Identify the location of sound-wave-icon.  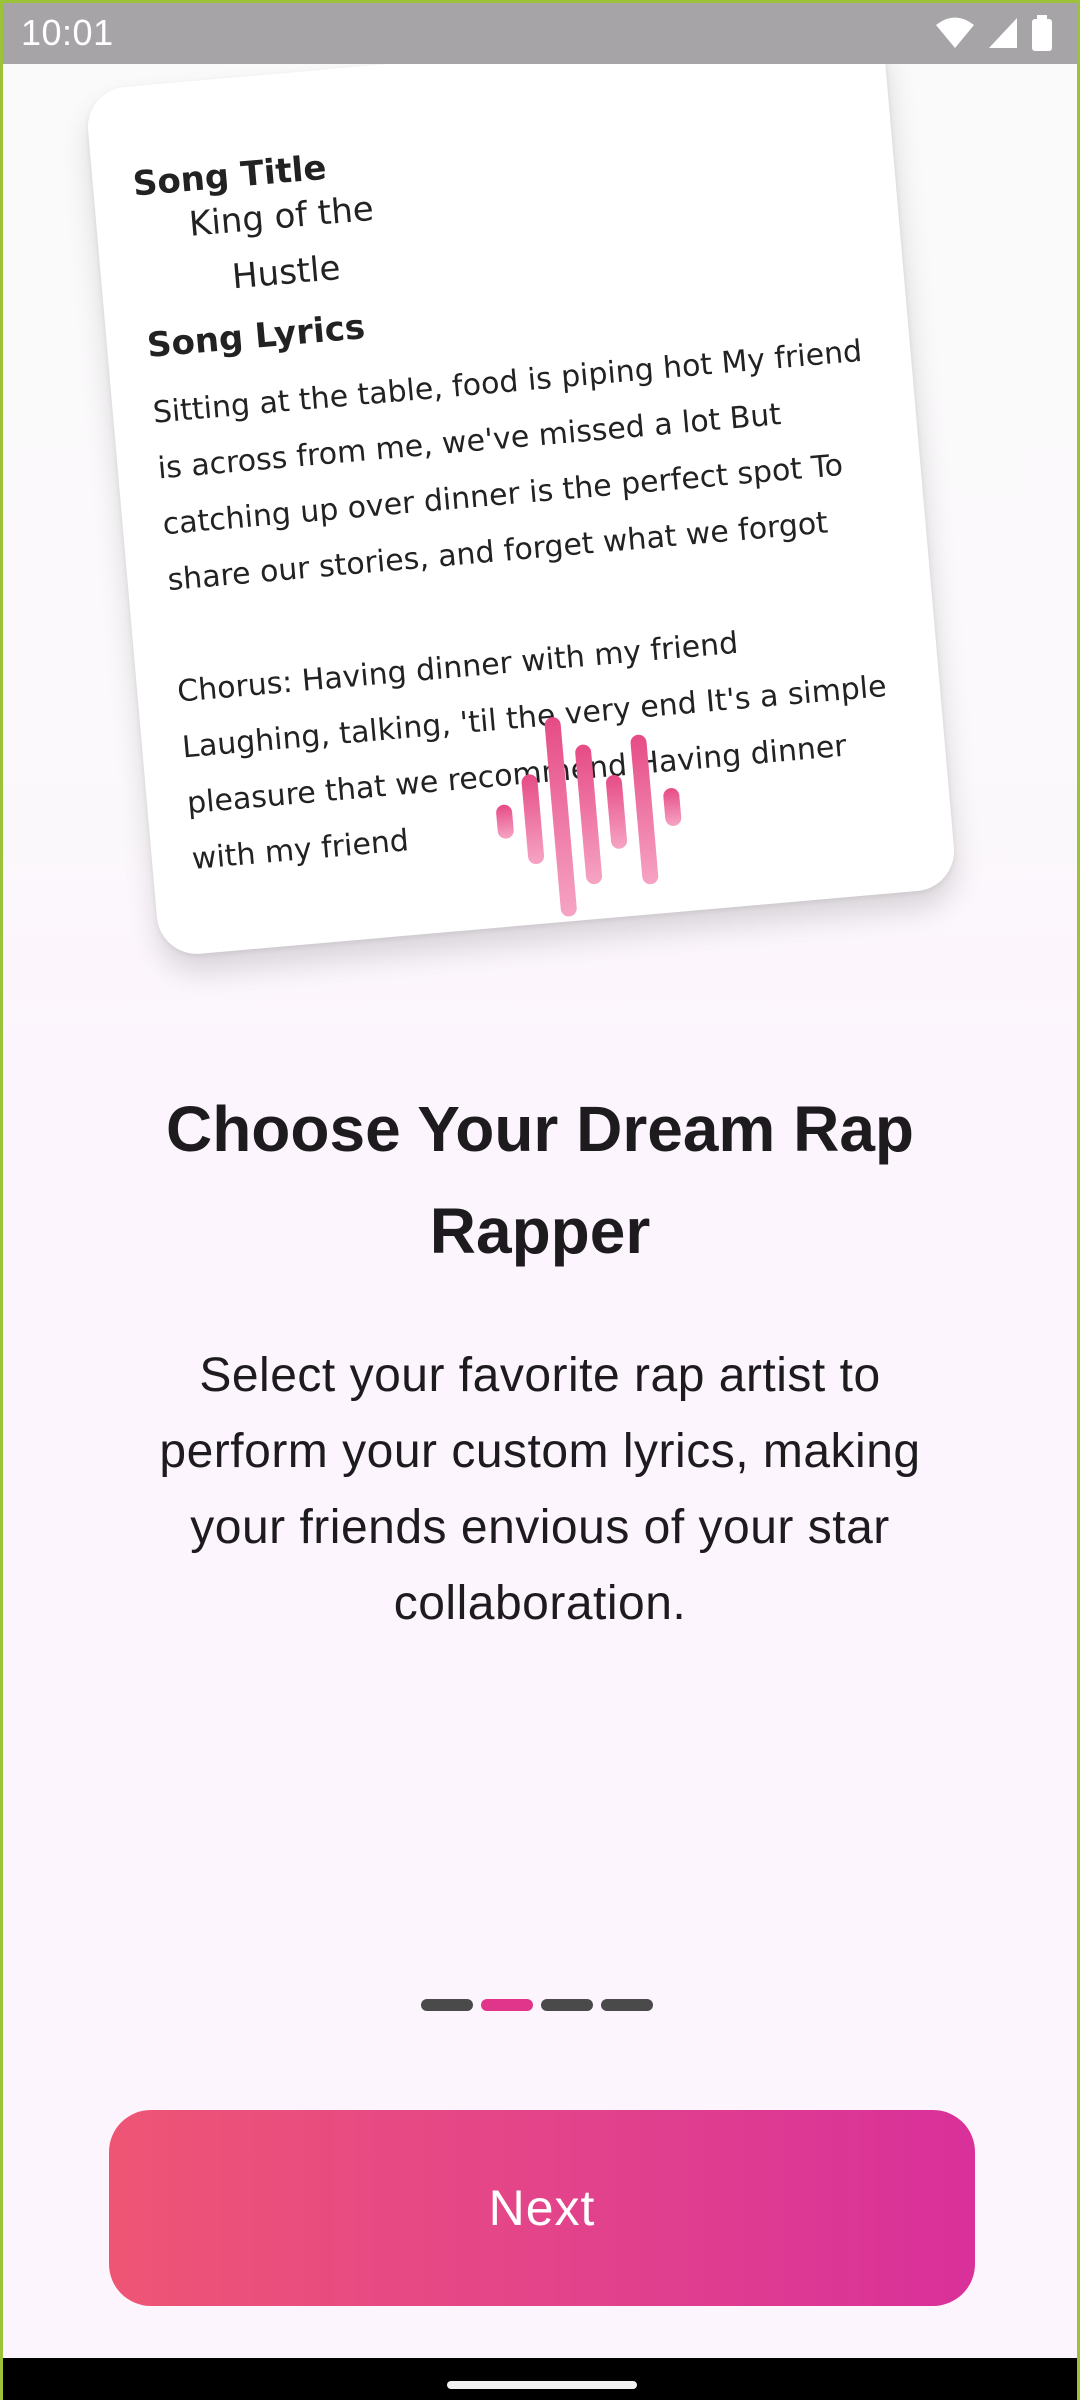
(600, 815).